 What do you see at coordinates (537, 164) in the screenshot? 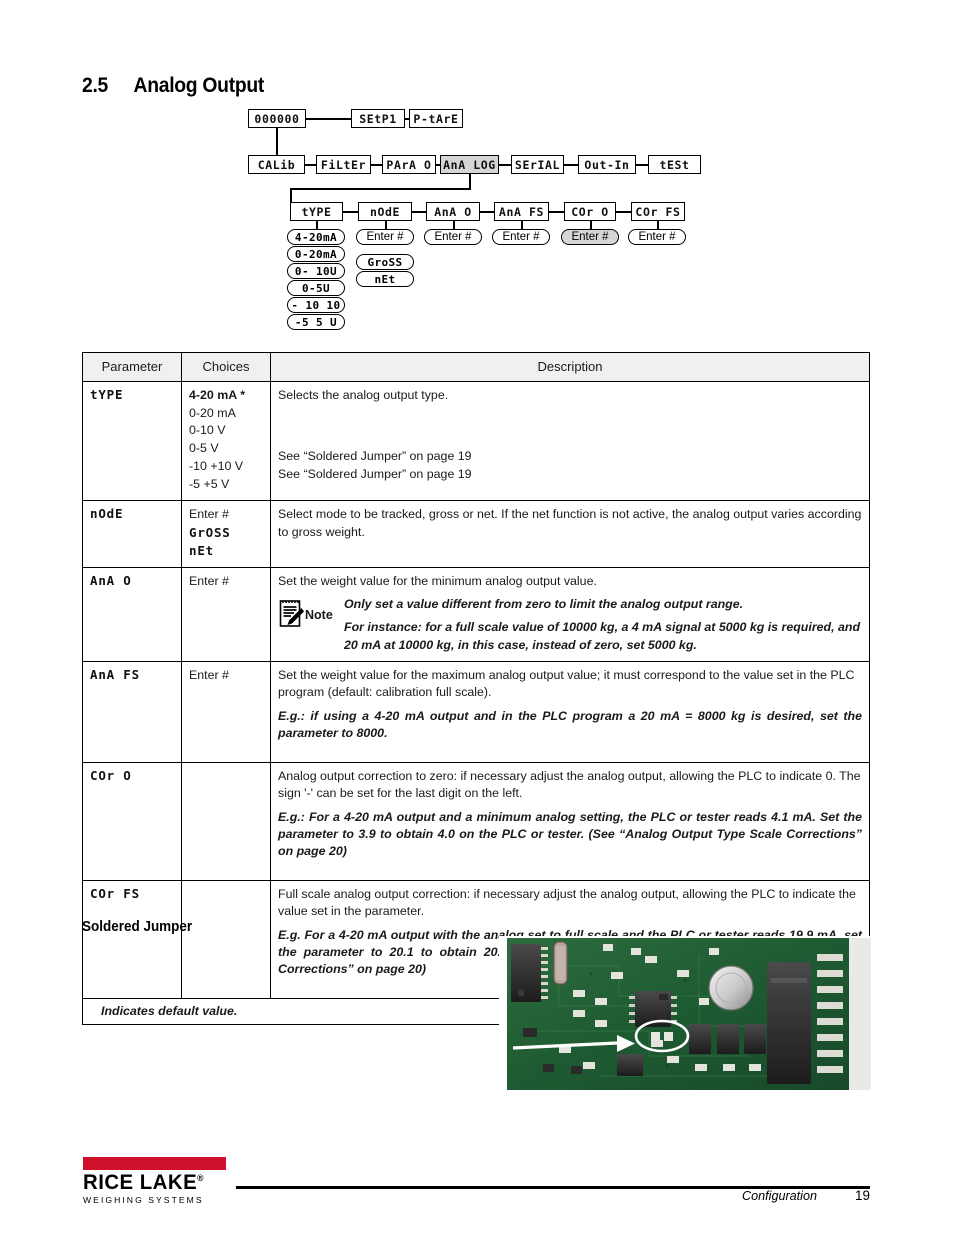
I see `flow-box-serial: SErIAL` at bounding box center [537, 164].